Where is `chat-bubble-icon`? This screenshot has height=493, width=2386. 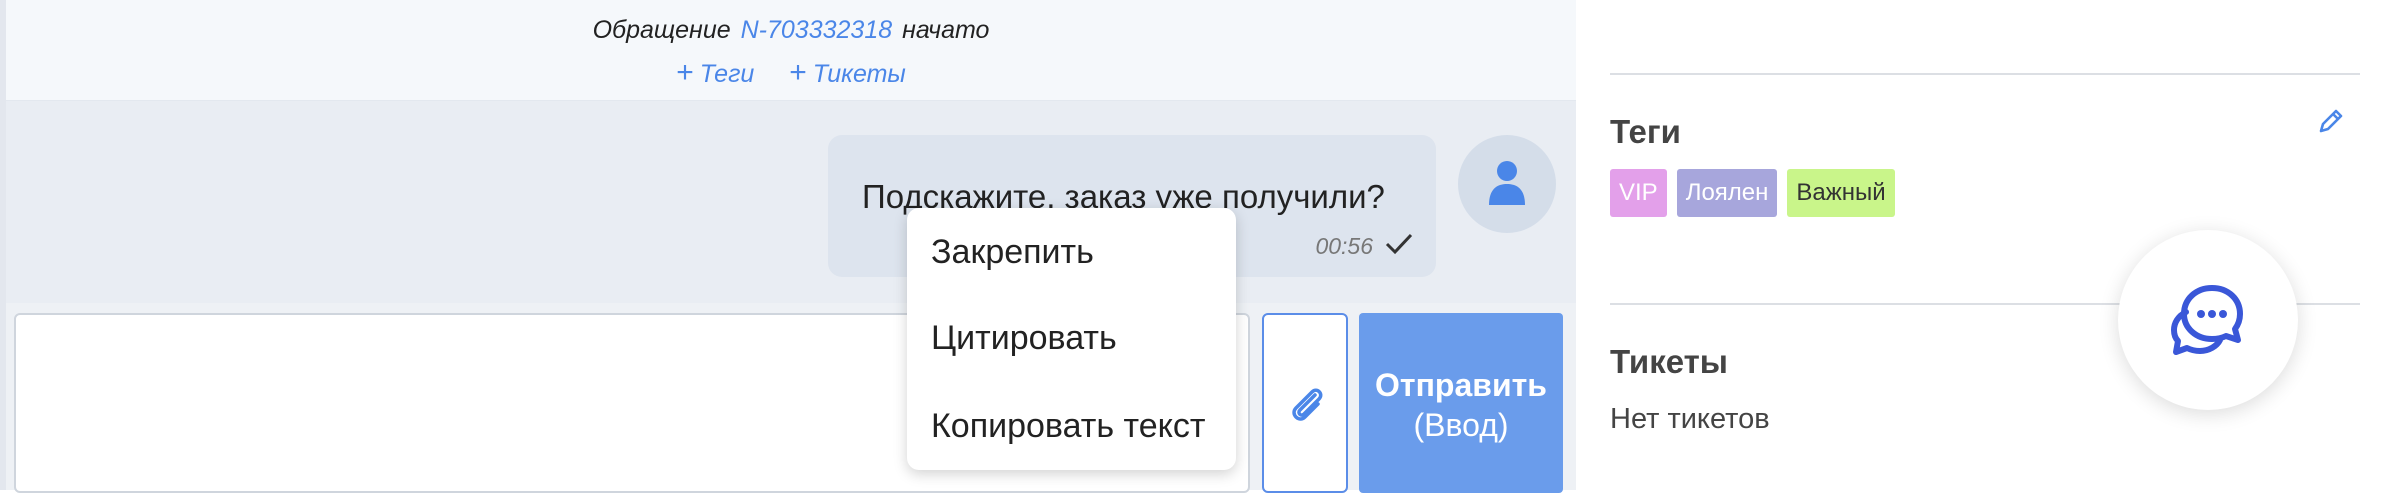 chat-bubble-icon is located at coordinates (2207, 320).